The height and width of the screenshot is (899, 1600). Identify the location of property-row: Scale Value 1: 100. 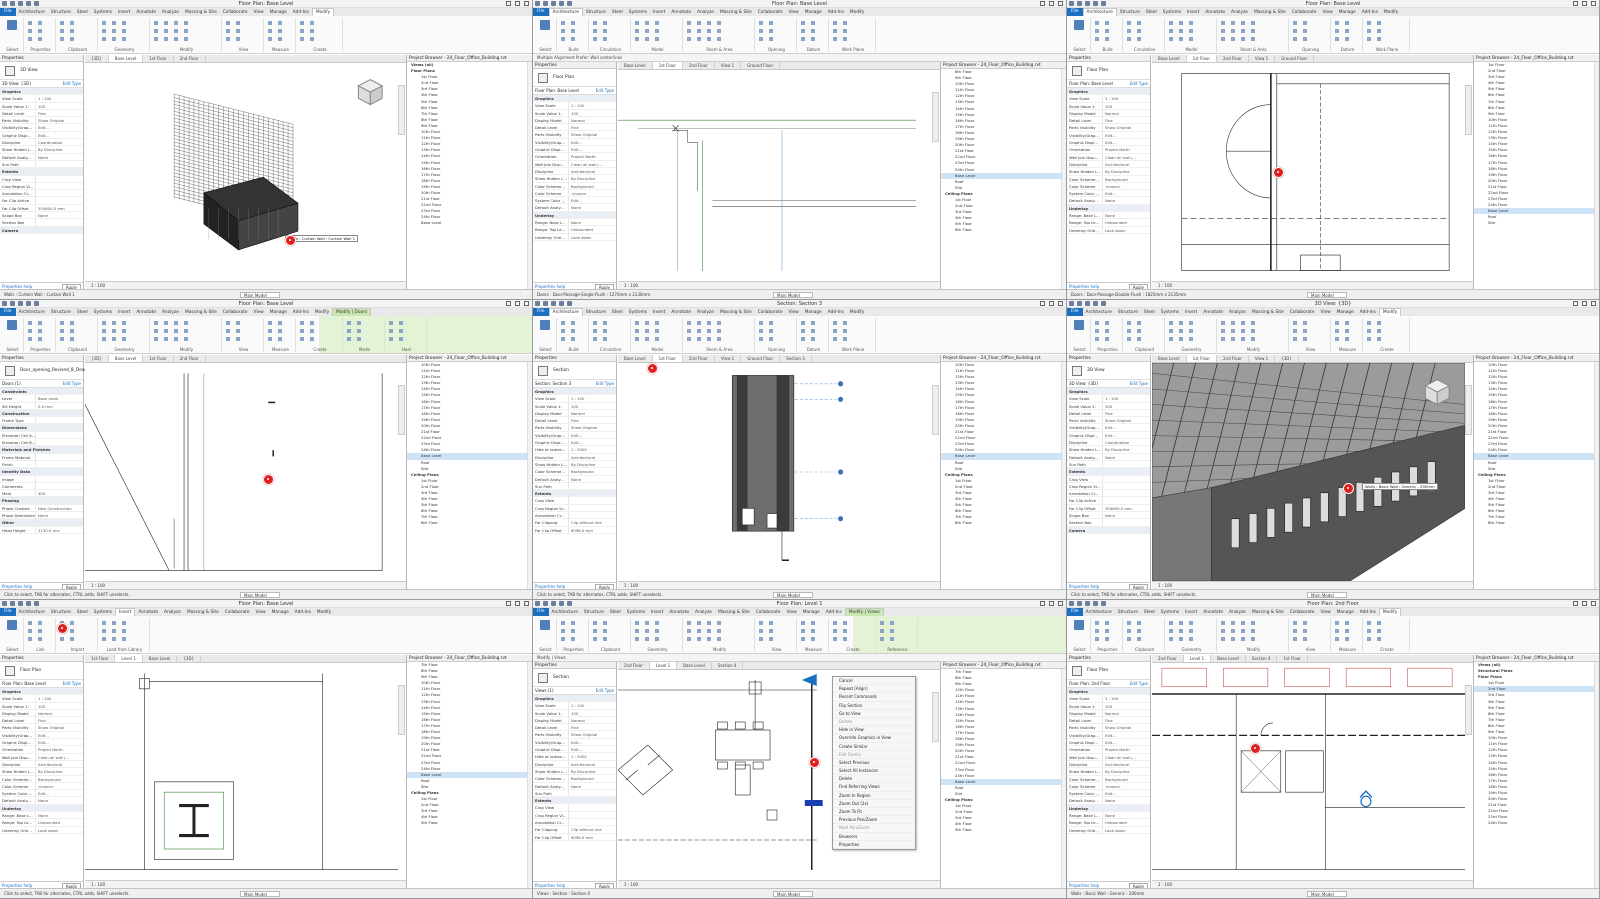
(1108, 406).